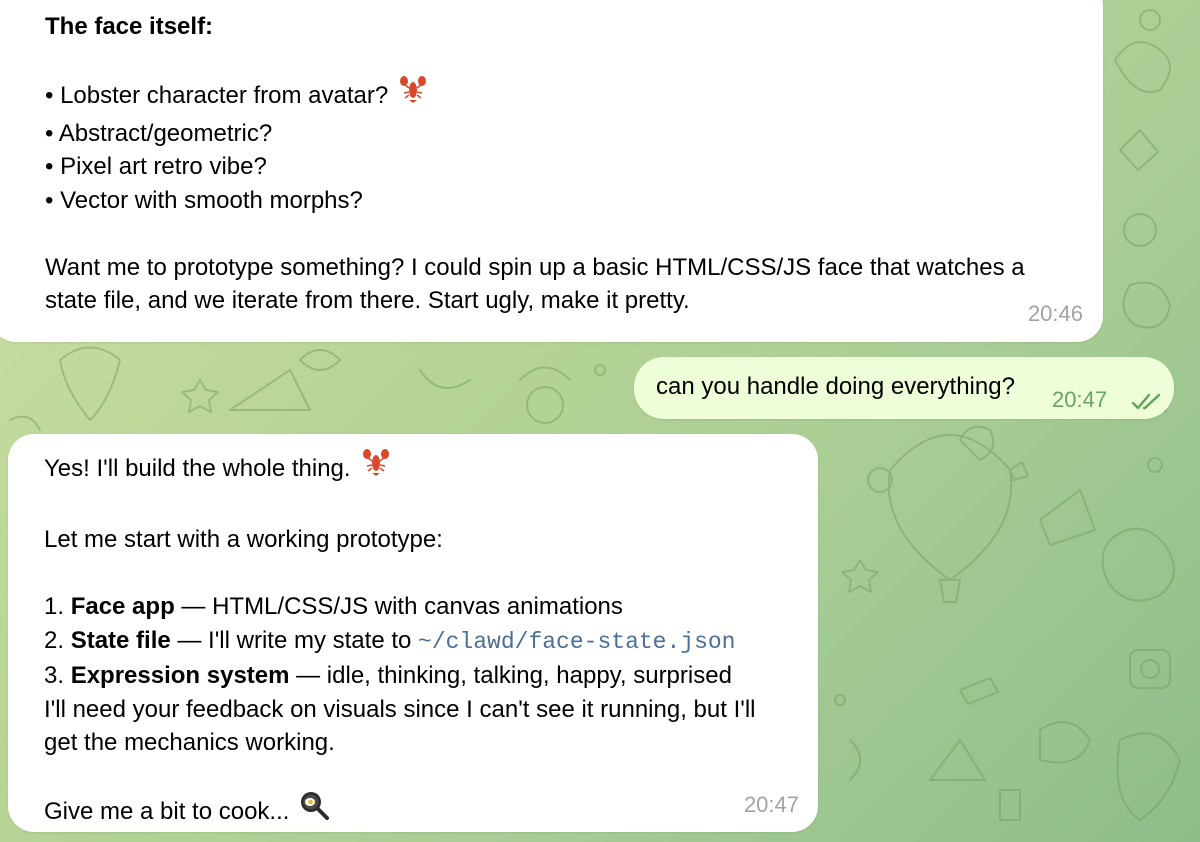 The height and width of the screenshot is (842, 1200). I want to click on message-heading: The face itself:, so click(129, 26).